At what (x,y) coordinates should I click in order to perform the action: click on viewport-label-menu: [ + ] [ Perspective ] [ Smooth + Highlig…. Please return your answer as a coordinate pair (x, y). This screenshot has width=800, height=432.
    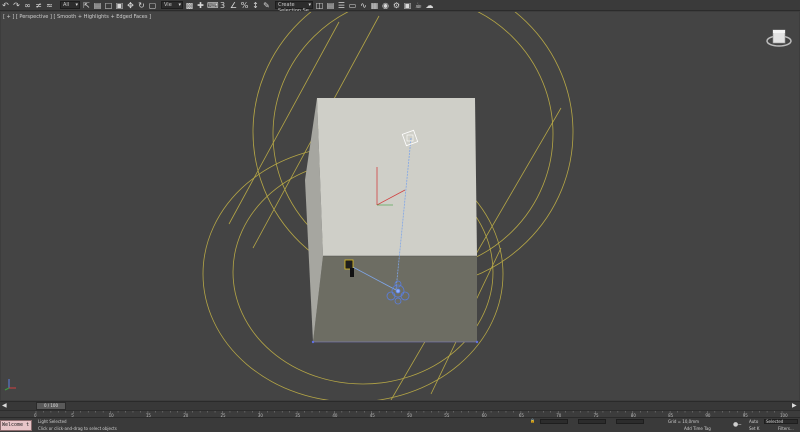
    Looking at the image, I should click on (77, 17).